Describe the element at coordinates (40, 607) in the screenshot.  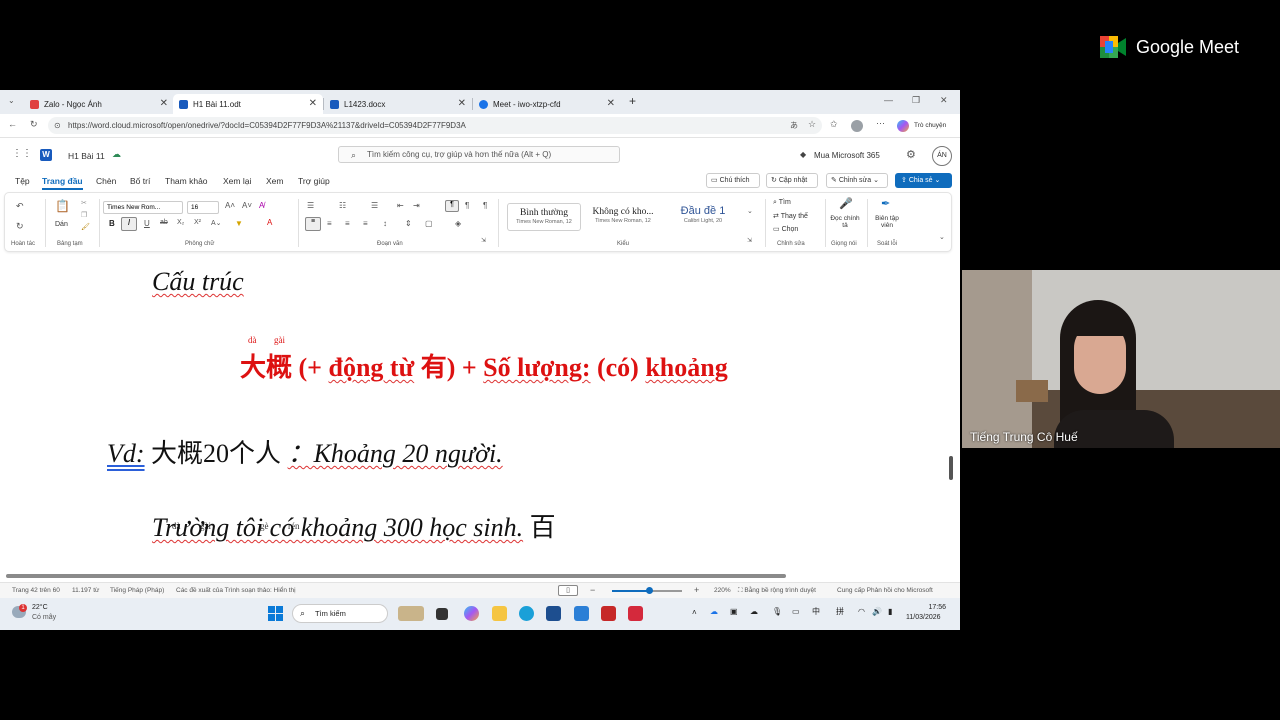
I see `weather-temp: 22°C` at that location.